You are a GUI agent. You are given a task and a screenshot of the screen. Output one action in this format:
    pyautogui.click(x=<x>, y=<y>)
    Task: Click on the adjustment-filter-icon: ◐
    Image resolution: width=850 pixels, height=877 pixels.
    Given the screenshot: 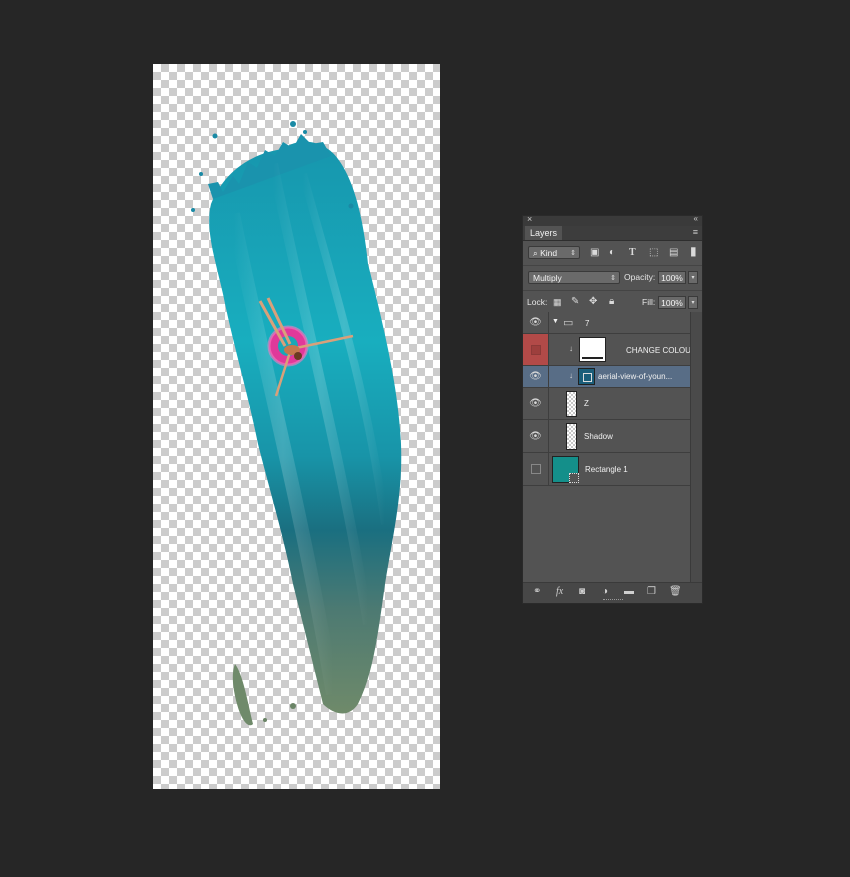 What is the action you would take?
    pyautogui.click(x=612, y=253)
    